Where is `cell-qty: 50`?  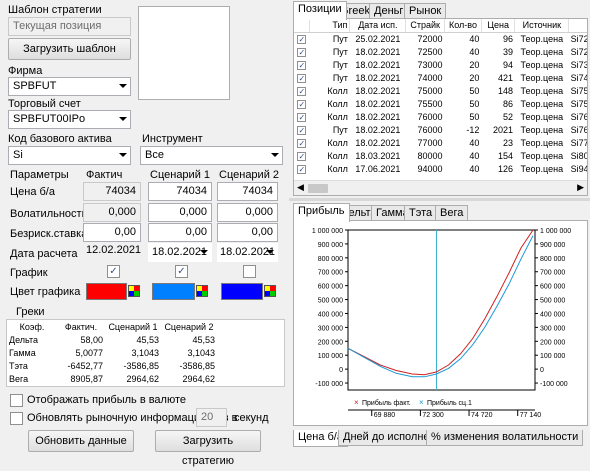
cell-qty: 50 is located at coordinates (474, 103).